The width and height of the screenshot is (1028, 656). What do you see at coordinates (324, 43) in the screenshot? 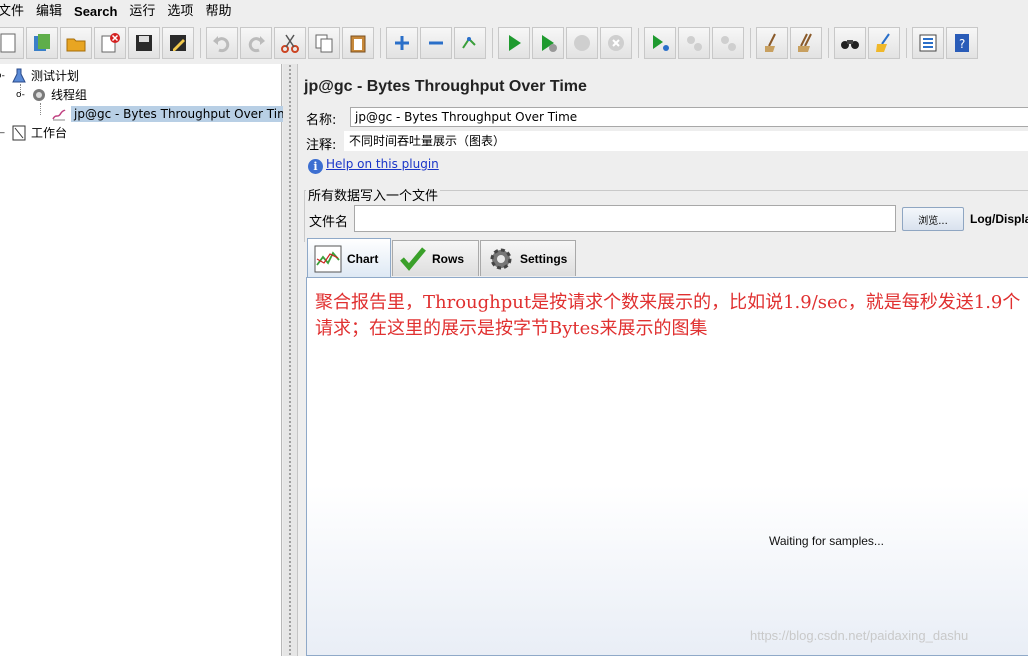
I see `copy-button` at bounding box center [324, 43].